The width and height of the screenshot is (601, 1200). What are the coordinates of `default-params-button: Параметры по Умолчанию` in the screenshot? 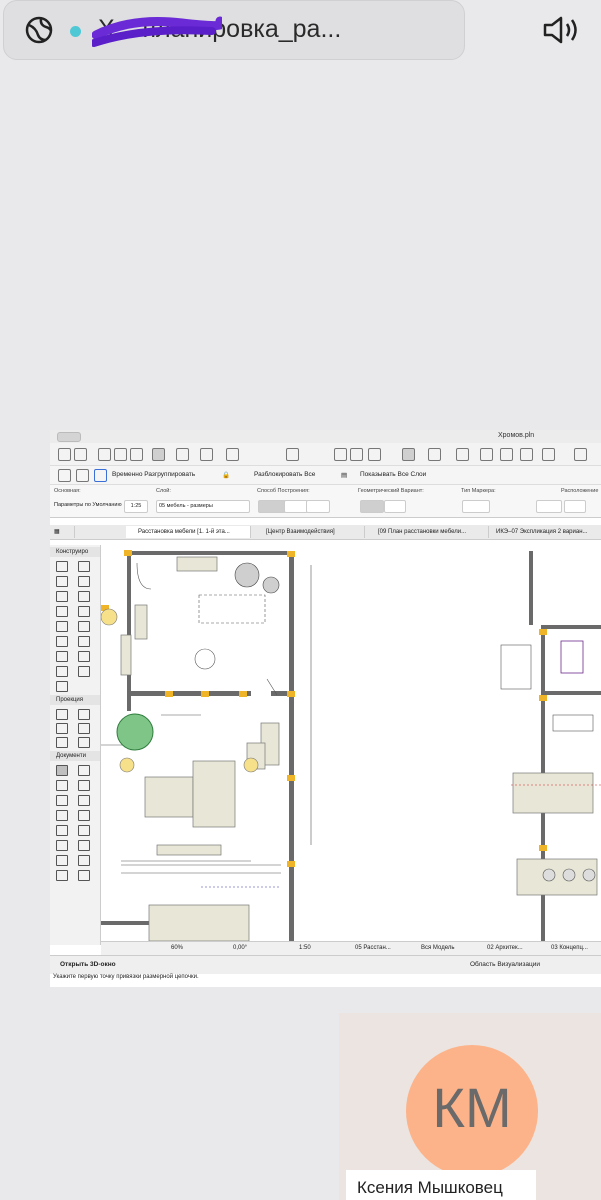 It's located at (88, 505).